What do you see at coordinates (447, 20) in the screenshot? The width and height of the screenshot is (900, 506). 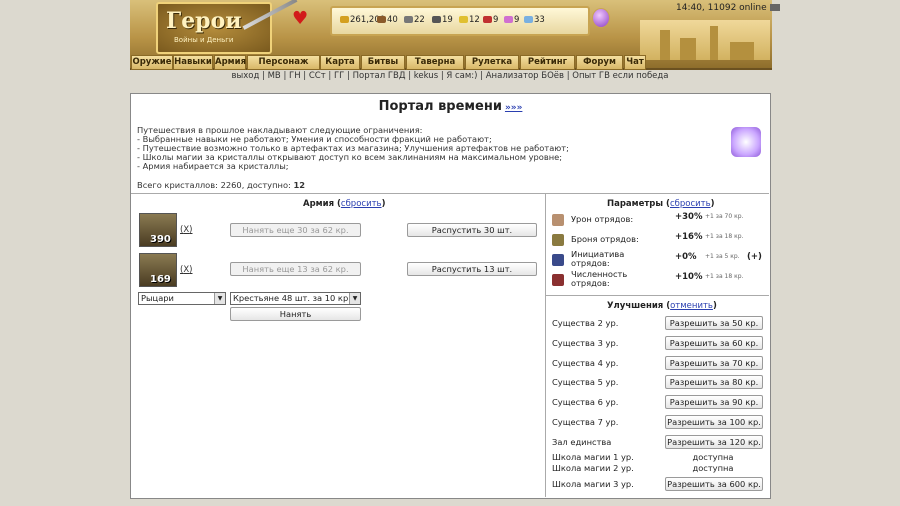 I see `resource-value: 19` at bounding box center [447, 20].